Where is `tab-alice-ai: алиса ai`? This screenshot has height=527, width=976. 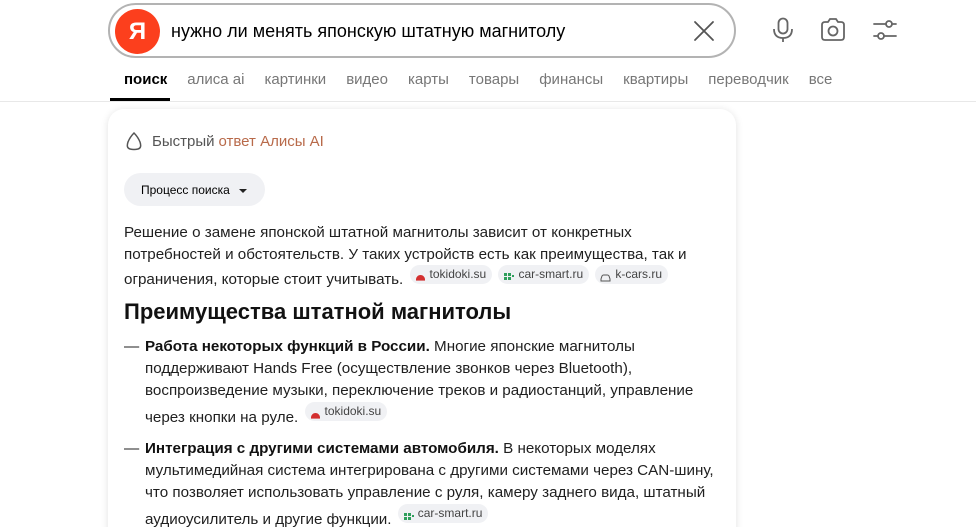
tab-alice-ai: алиса ai is located at coordinates (215, 81).